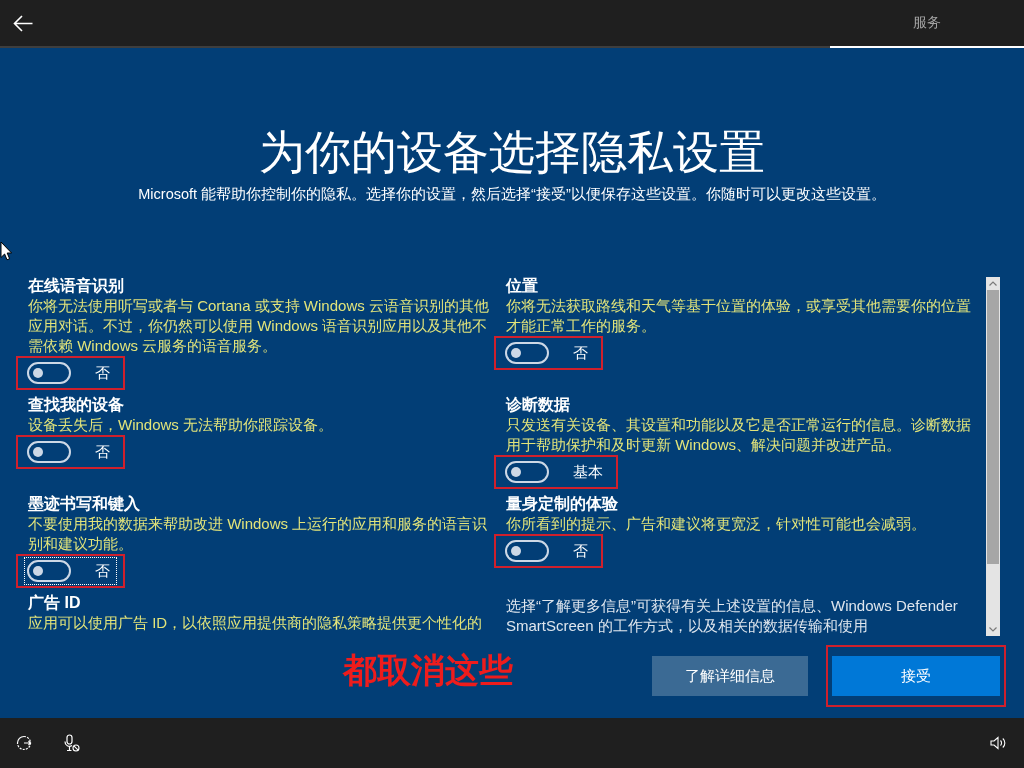  I want to click on back-arrow-icon, so click(23, 23).